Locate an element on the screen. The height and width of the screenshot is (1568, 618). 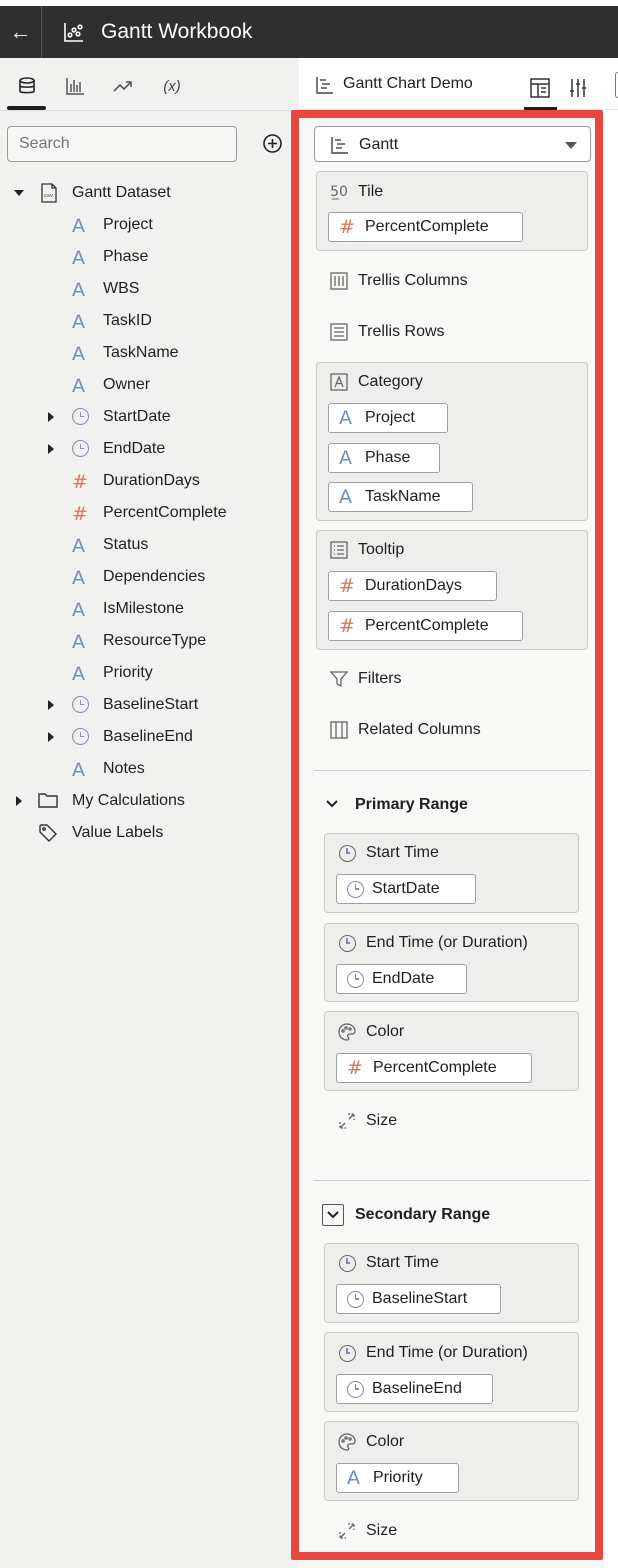
grammar-panel-icon is located at coordinates (540, 88).